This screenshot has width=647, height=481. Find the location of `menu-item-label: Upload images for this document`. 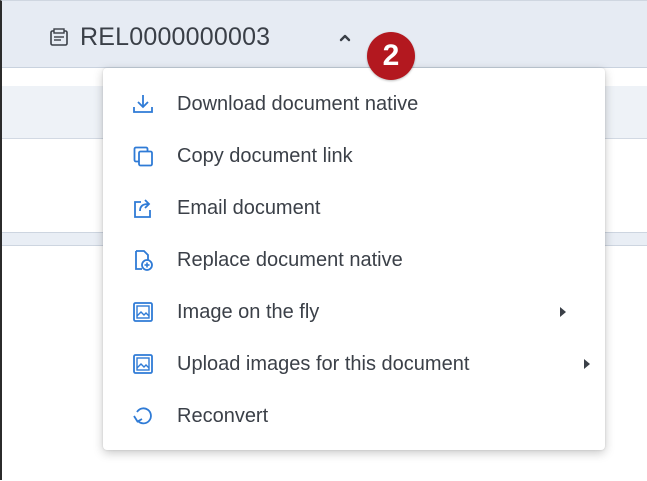

menu-item-label: Upload images for this document is located at coordinates (323, 363).